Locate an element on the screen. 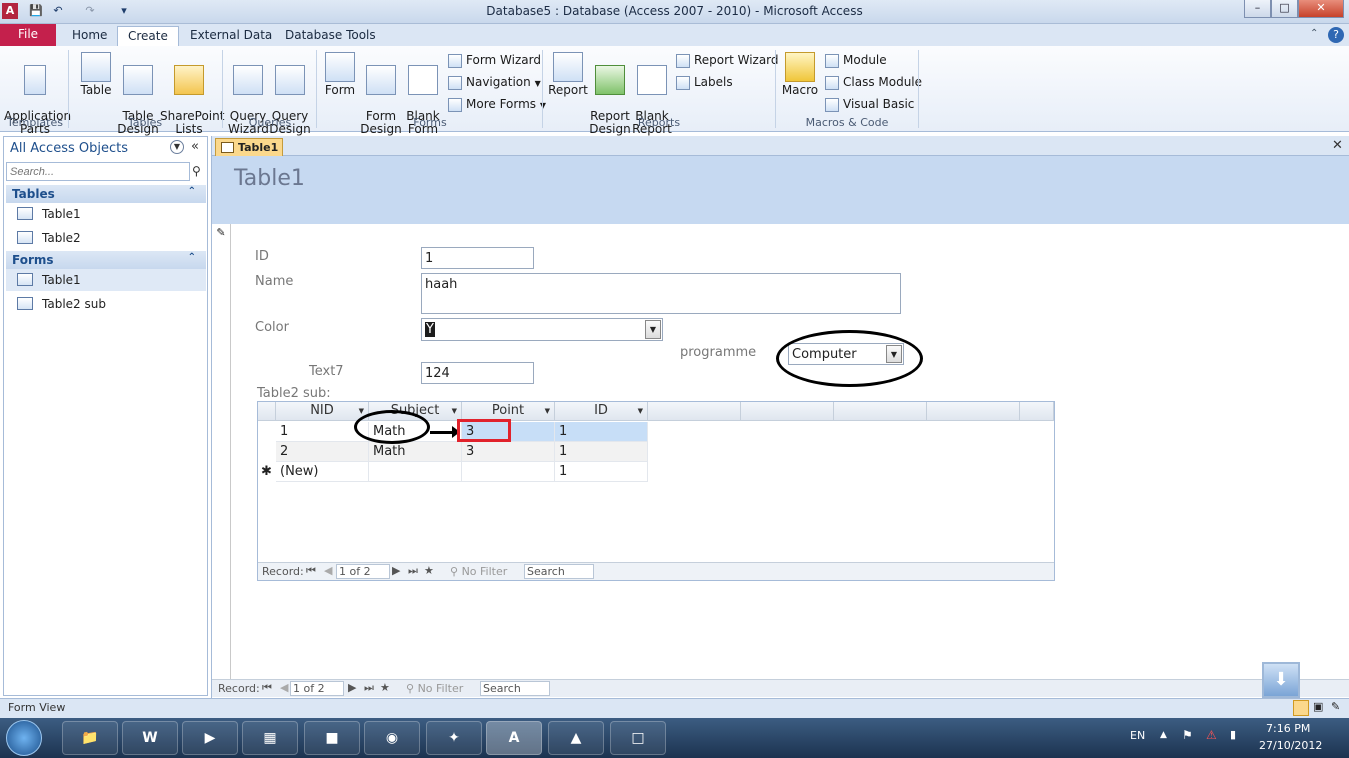 This screenshot has width=1349, height=758. media-321-icon: ▦ is located at coordinates (270, 738).